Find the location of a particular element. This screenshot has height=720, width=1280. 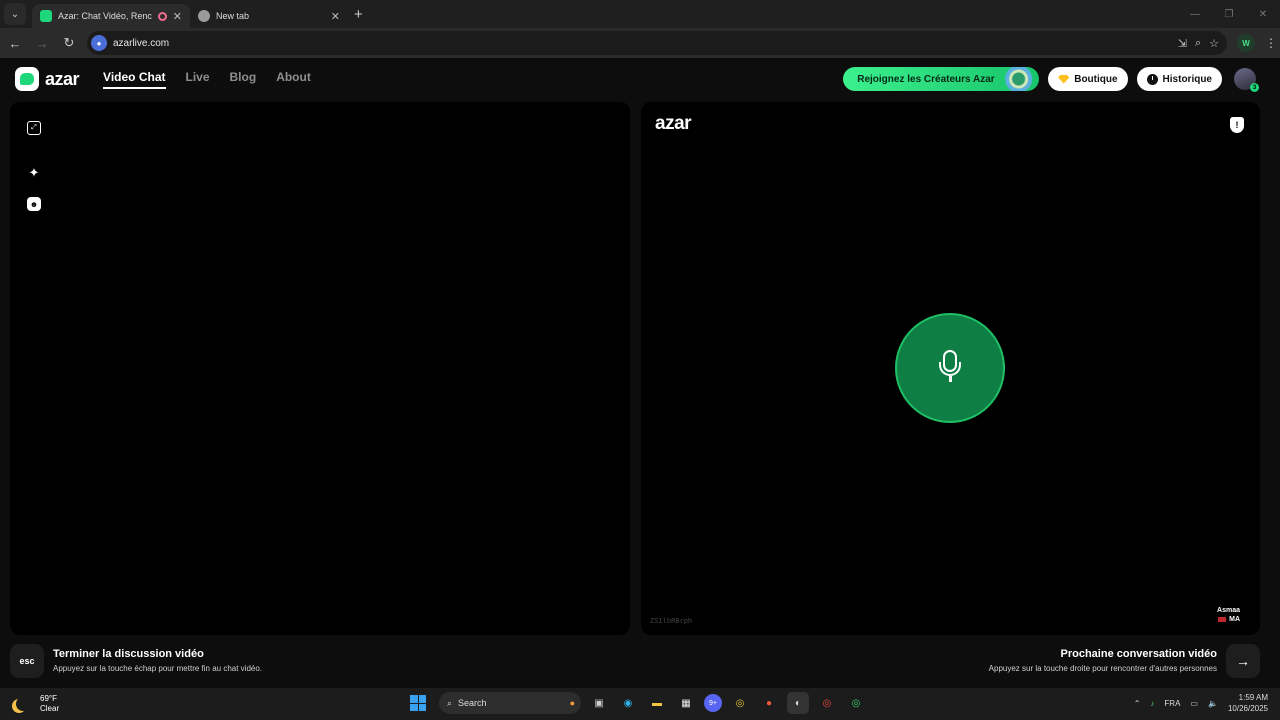

azar-favicon-icon is located at coordinates (46, 16).